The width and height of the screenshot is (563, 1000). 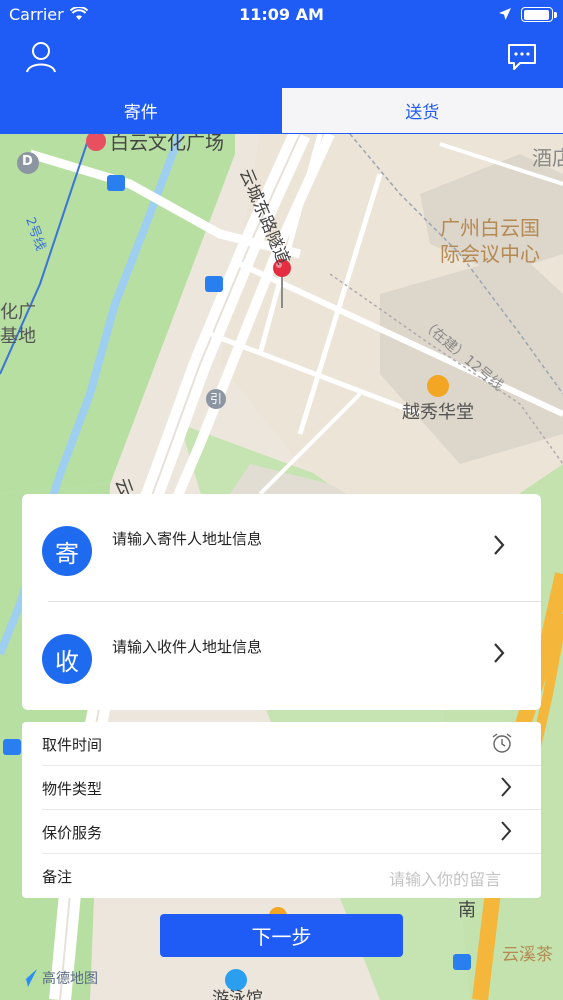 What do you see at coordinates (67, 659) in the screenshot?
I see `receiver-badge: 收` at bounding box center [67, 659].